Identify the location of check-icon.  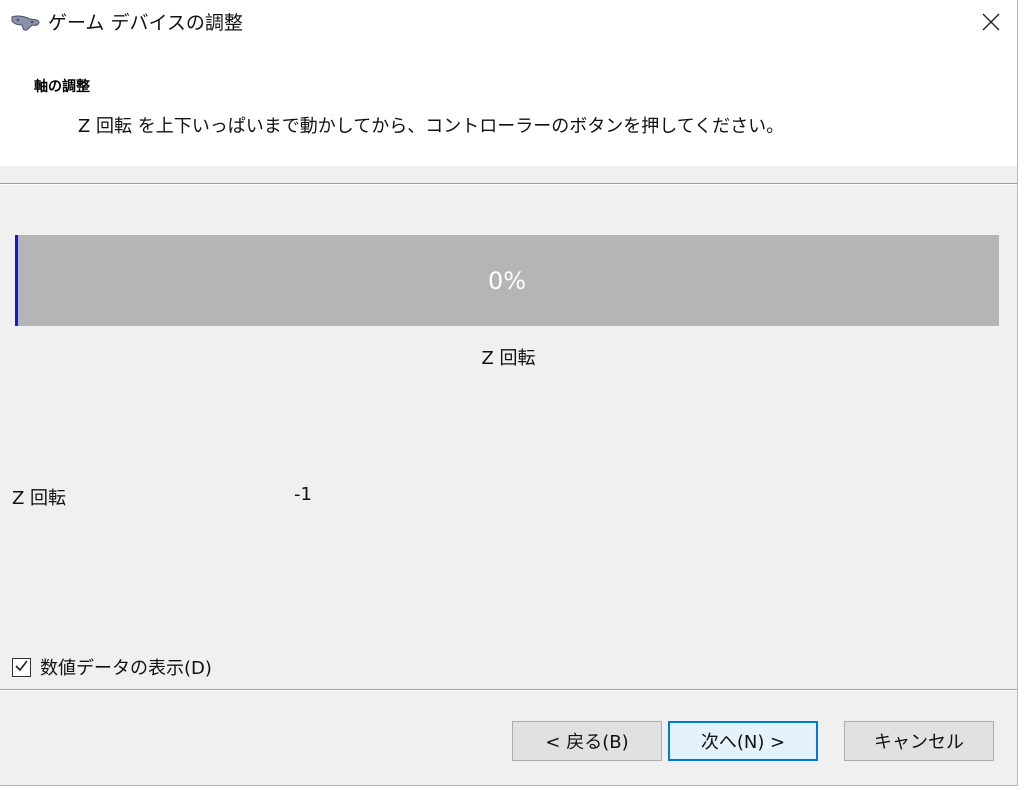
(21, 667).